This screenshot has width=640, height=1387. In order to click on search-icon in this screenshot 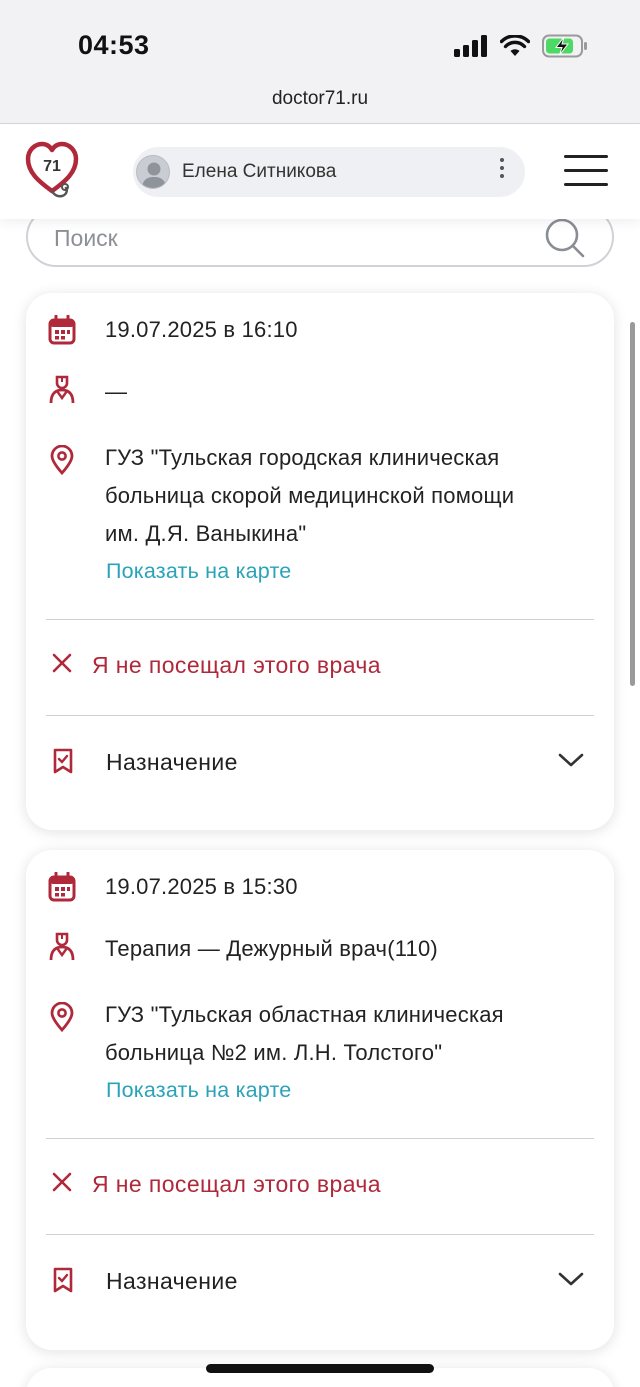, I will do `click(565, 238)`.